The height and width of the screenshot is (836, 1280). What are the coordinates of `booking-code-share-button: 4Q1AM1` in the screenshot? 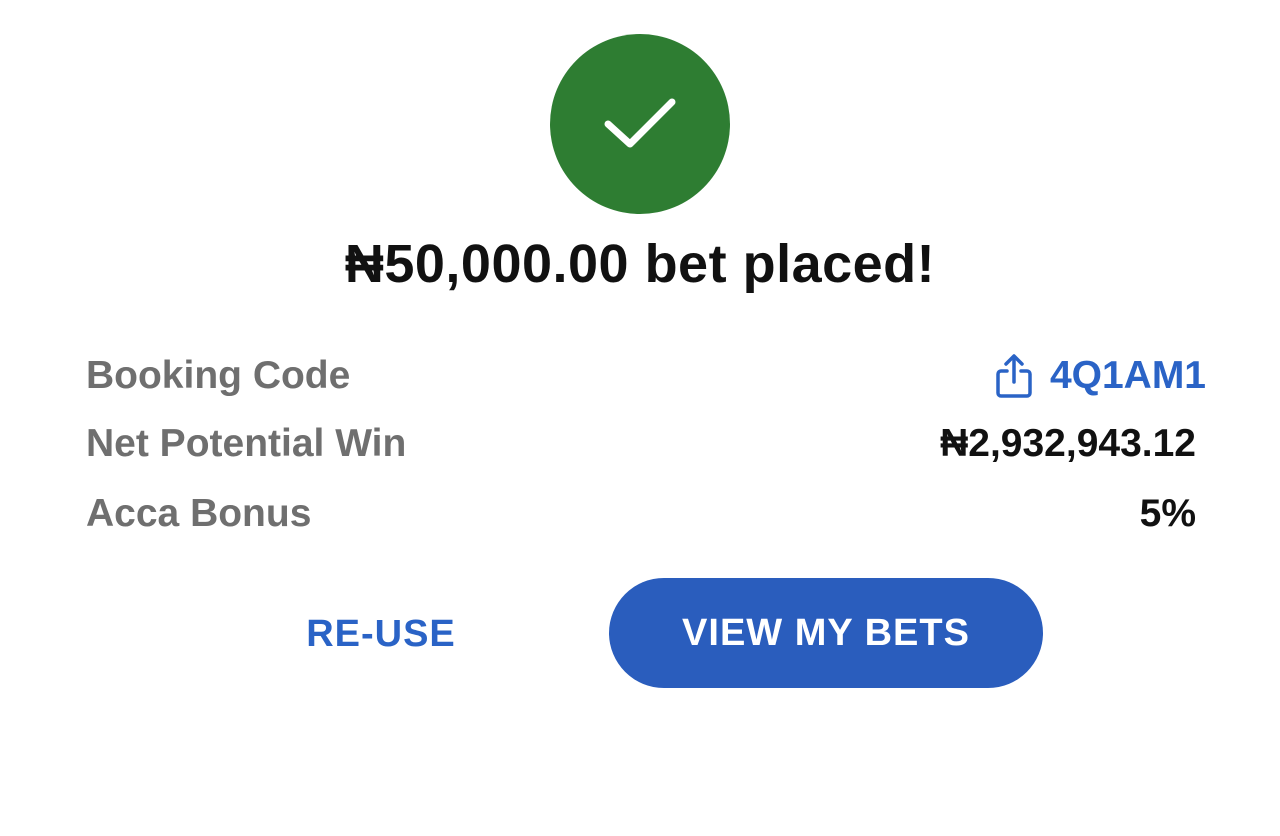 It's located at (1100, 376).